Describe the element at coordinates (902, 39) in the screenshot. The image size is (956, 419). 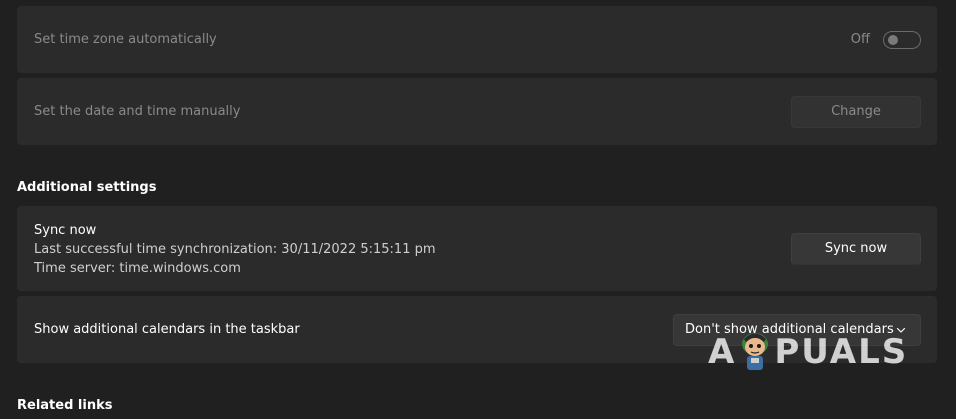
I see `time-zone-toggle` at that location.